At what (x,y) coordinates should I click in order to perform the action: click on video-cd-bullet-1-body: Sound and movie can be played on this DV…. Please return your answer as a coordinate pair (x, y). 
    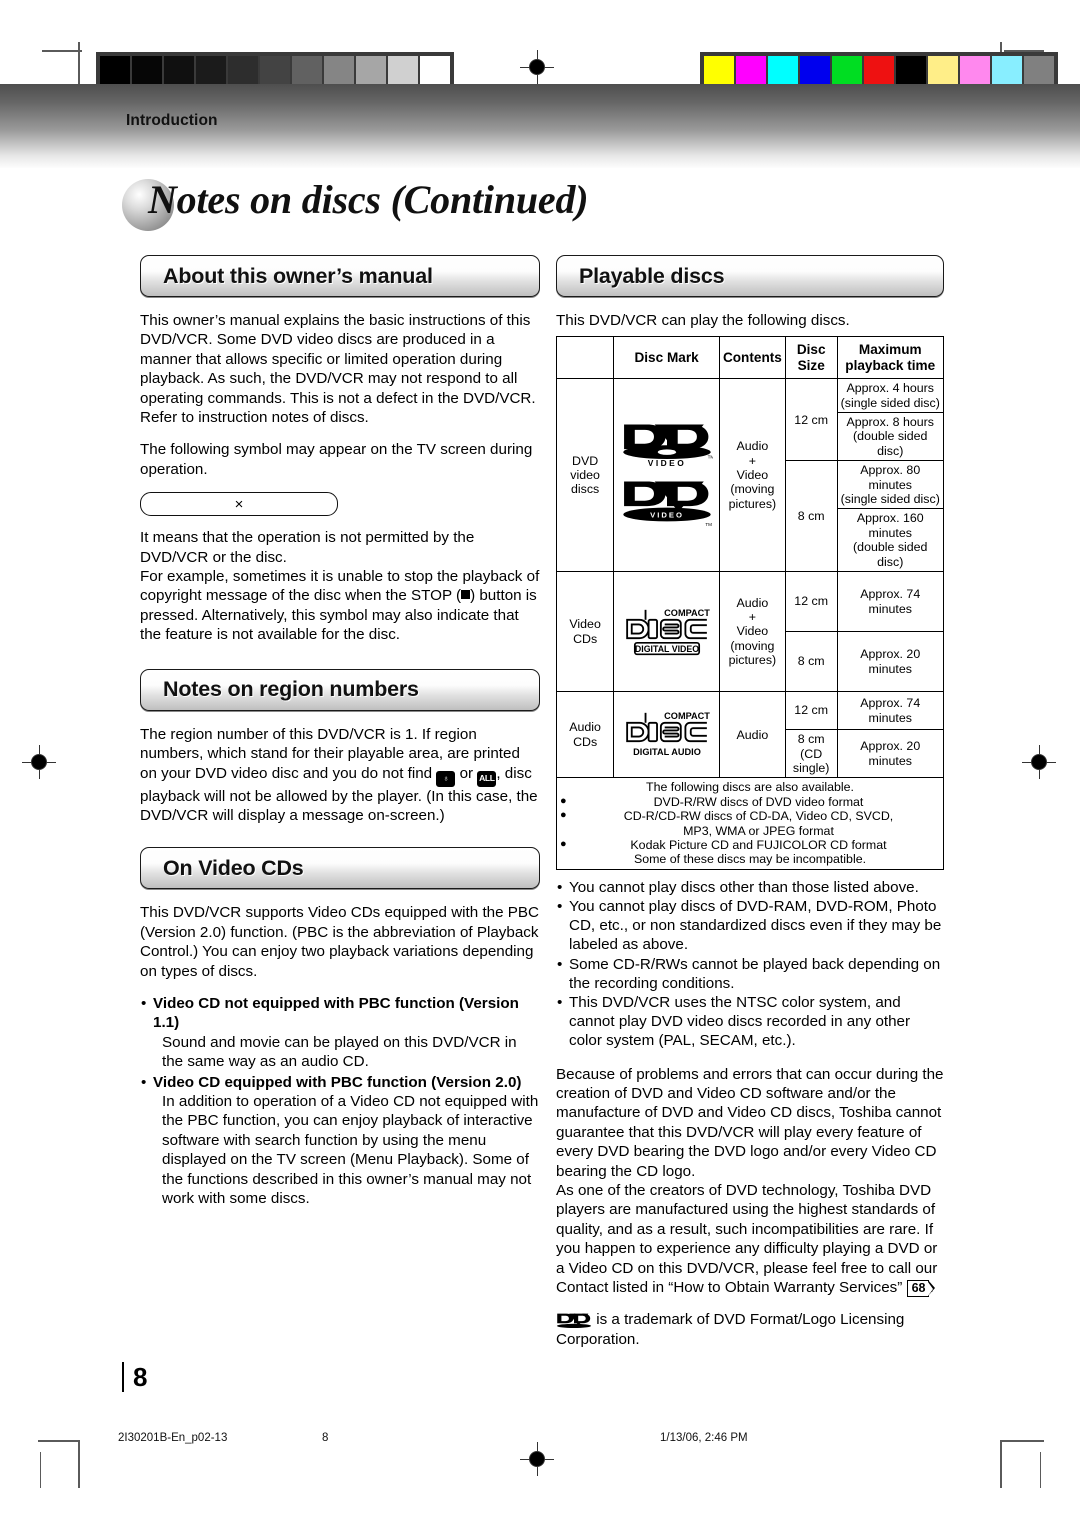
    Looking at the image, I should click on (339, 1052).